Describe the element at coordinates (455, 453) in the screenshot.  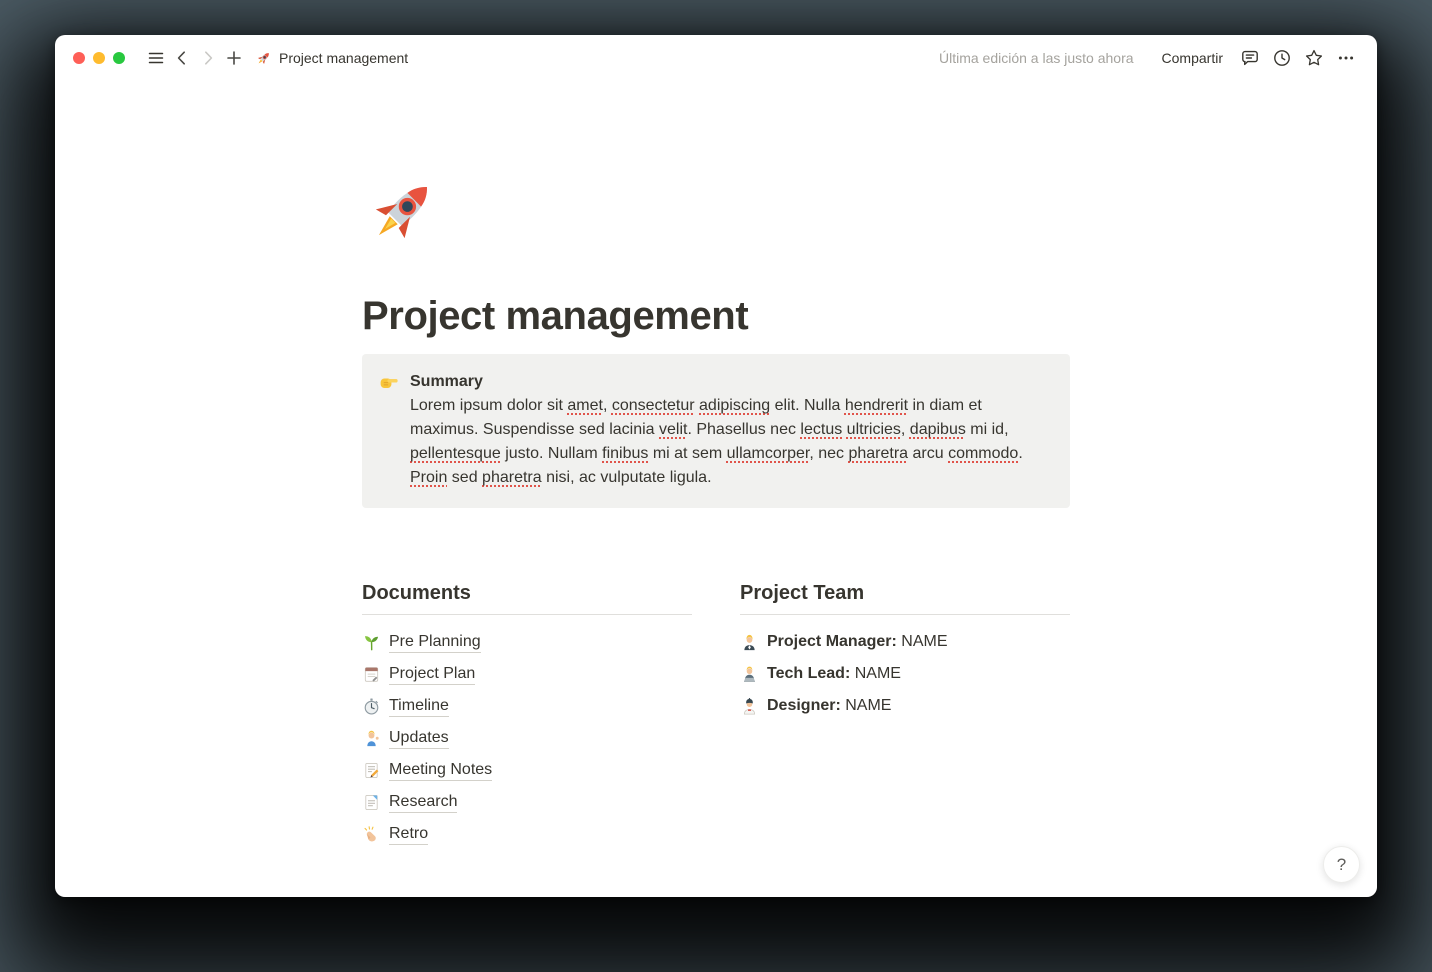
I see `misspelled-word: pellentesque` at that location.